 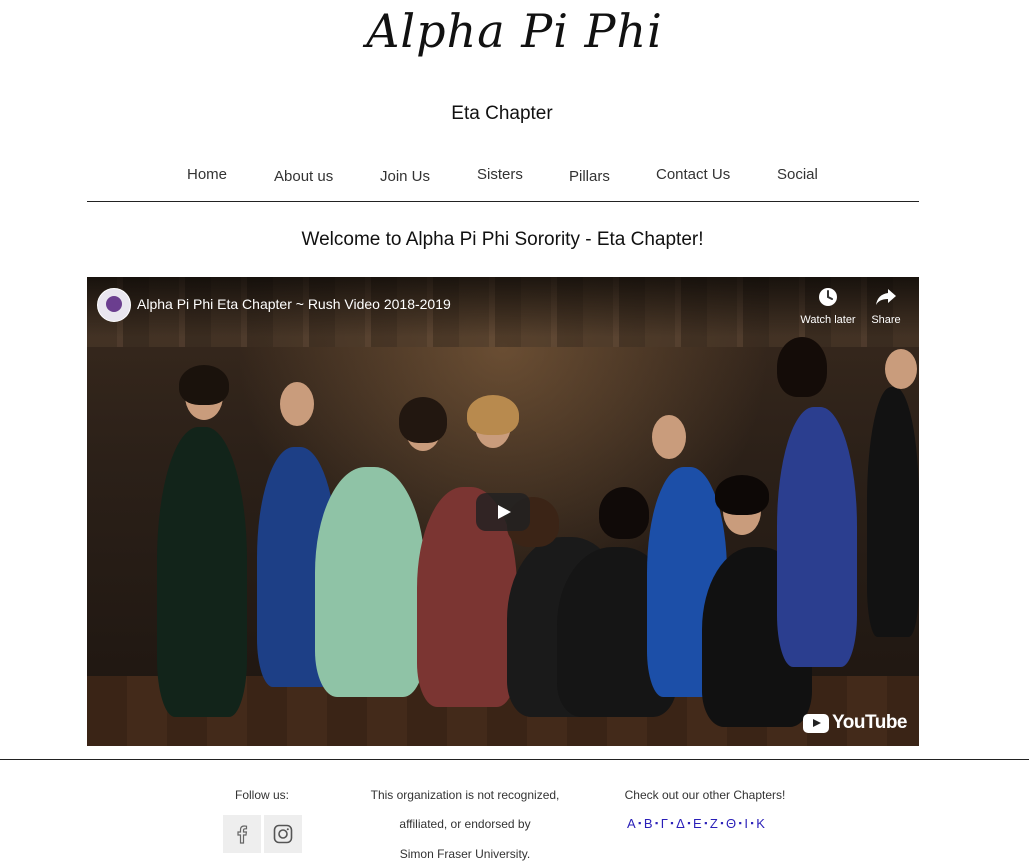 I want to click on chapter-link-delta: Δ, so click(x=680, y=823).